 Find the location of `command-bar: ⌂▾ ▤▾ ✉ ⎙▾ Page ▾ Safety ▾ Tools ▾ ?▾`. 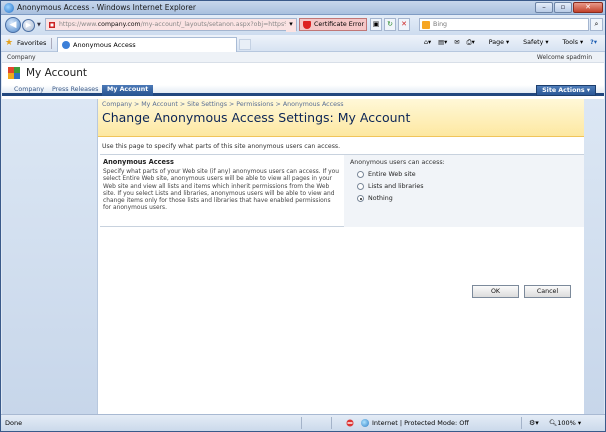

command-bar: ⌂▾ ▤▾ ✉ ⎙▾ Page ▾ Safety ▾ Tools ▾ ?▾ is located at coordinates (507, 43).